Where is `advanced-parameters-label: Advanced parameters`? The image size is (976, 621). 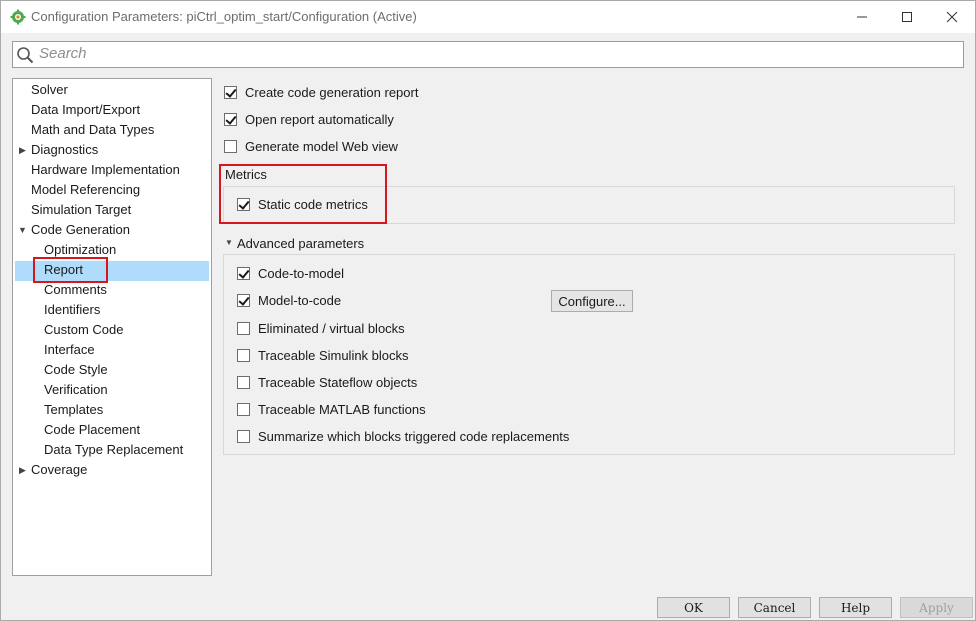 advanced-parameters-label: Advanced parameters is located at coordinates (300, 243).